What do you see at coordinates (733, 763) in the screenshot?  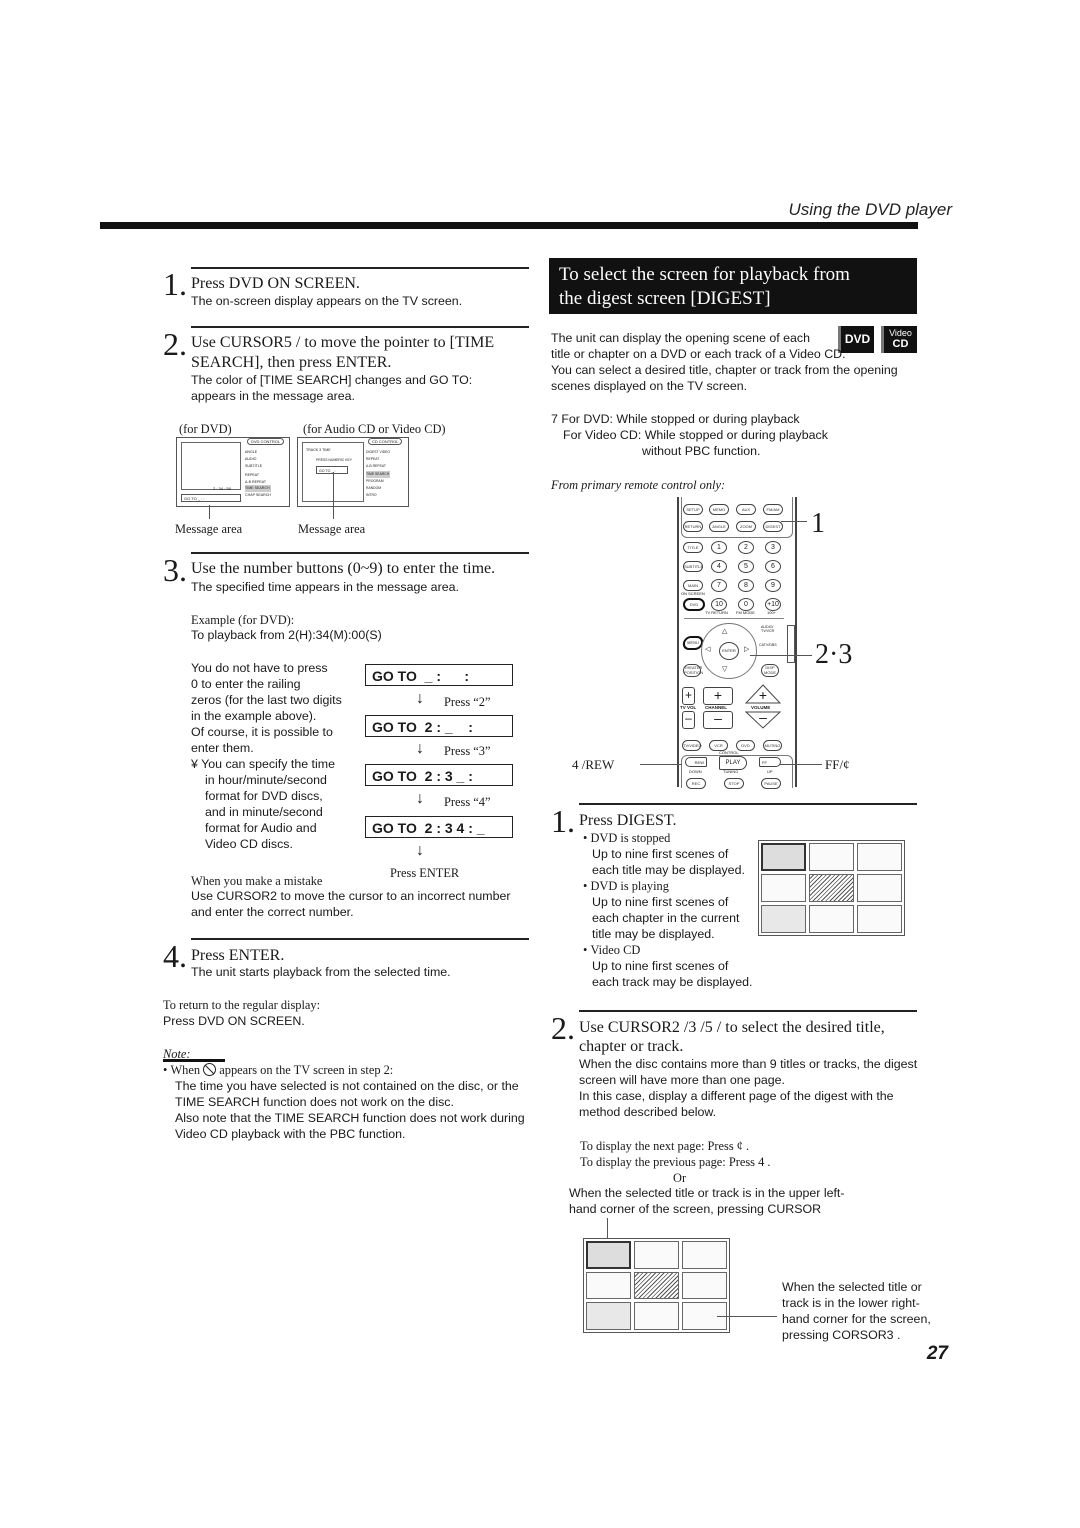 I see `play-button: PLAY` at bounding box center [733, 763].